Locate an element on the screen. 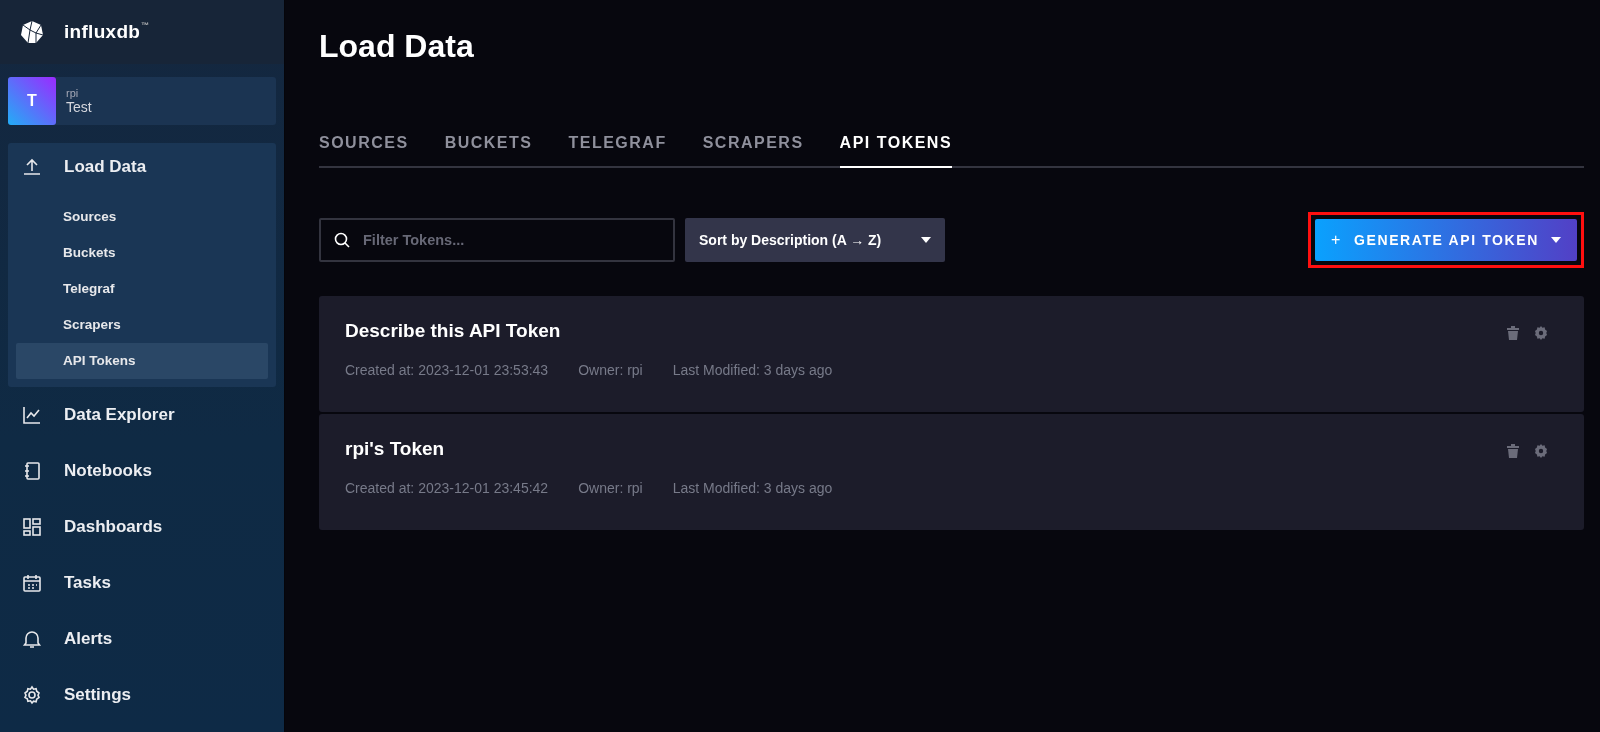 The height and width of the screenshot is (732, 1600). tab: API TOKENS is located at coordinates (896, 148).